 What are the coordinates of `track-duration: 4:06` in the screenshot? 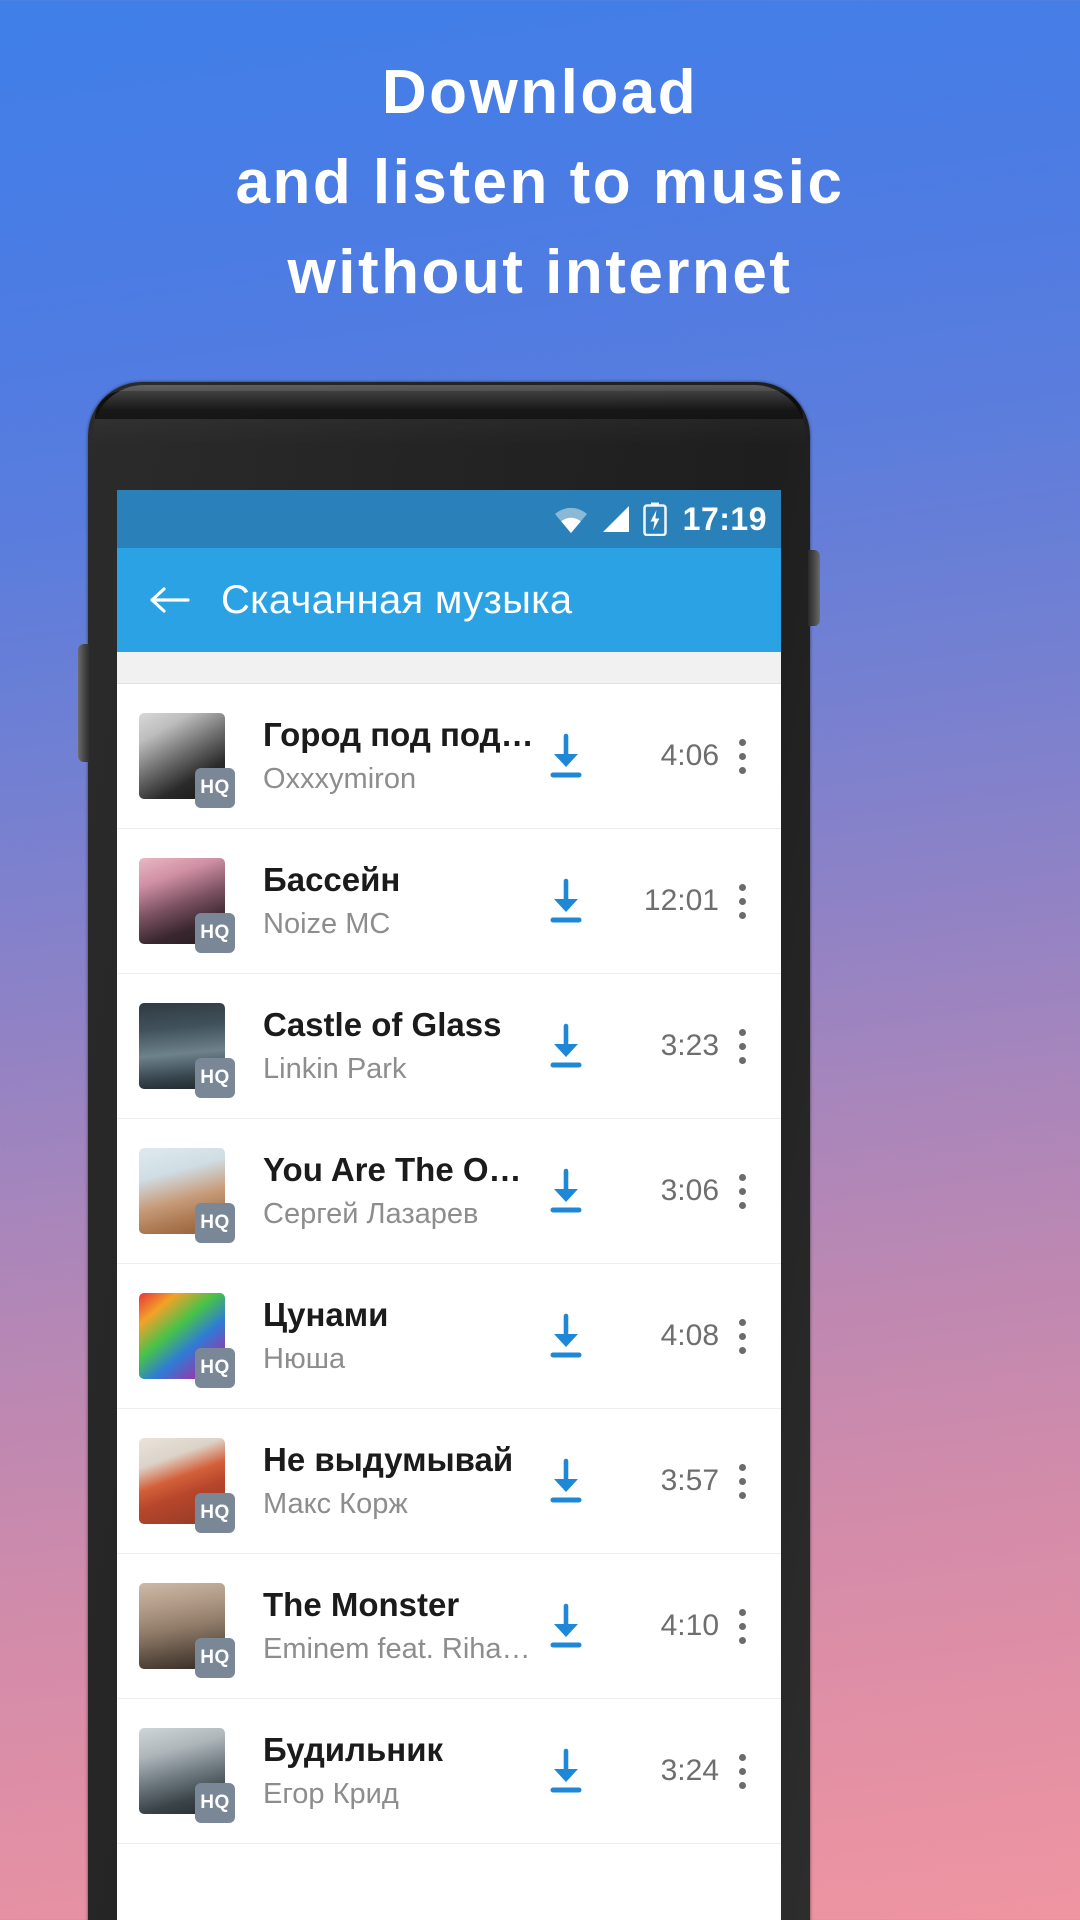 It's located at (689, 755).